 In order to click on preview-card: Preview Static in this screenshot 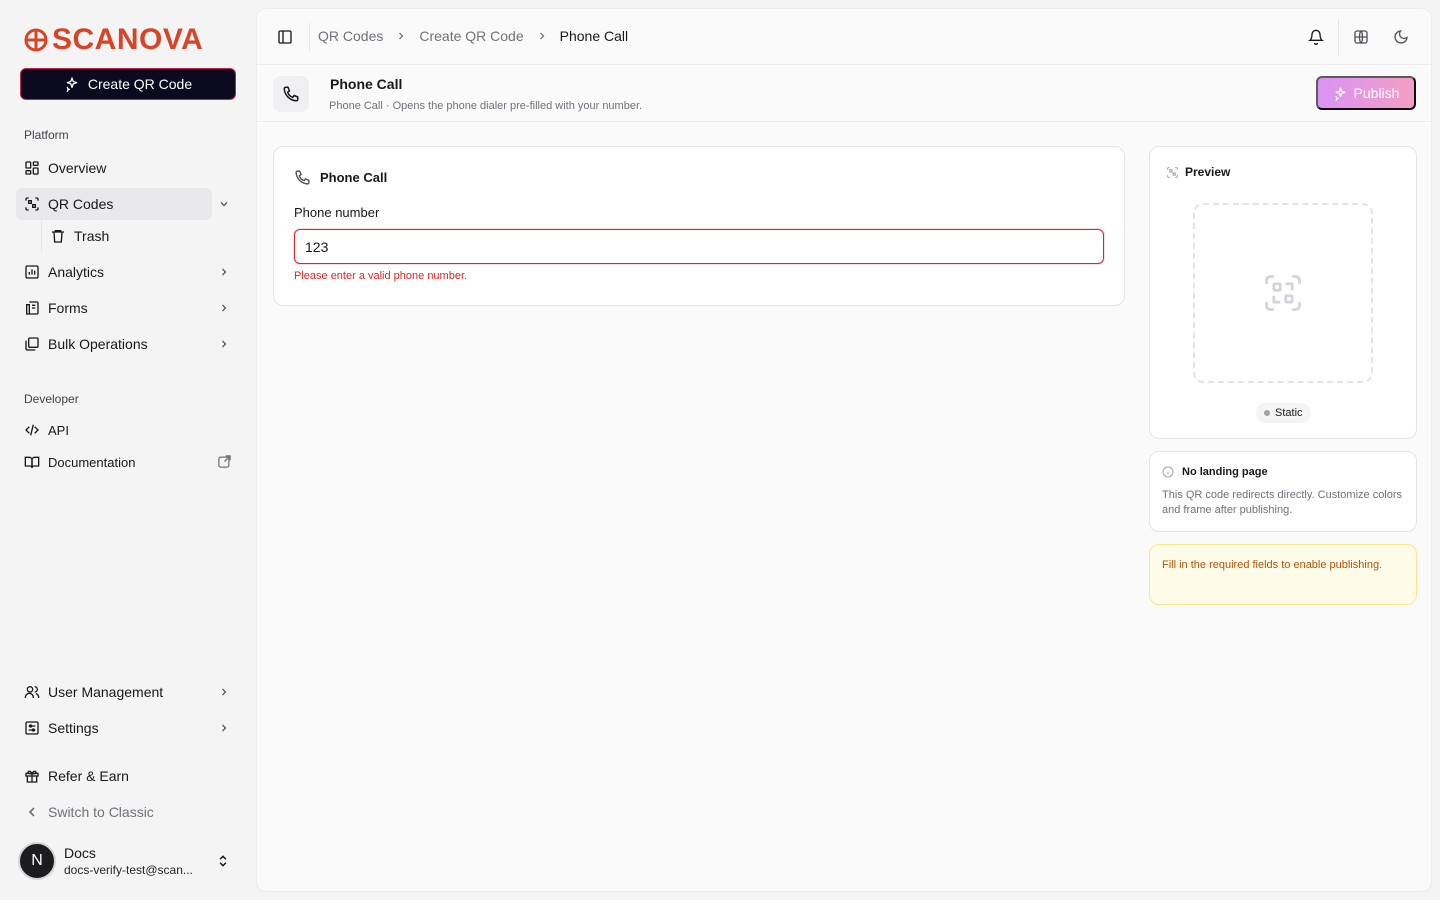, I will do `click(1283, 292)`.